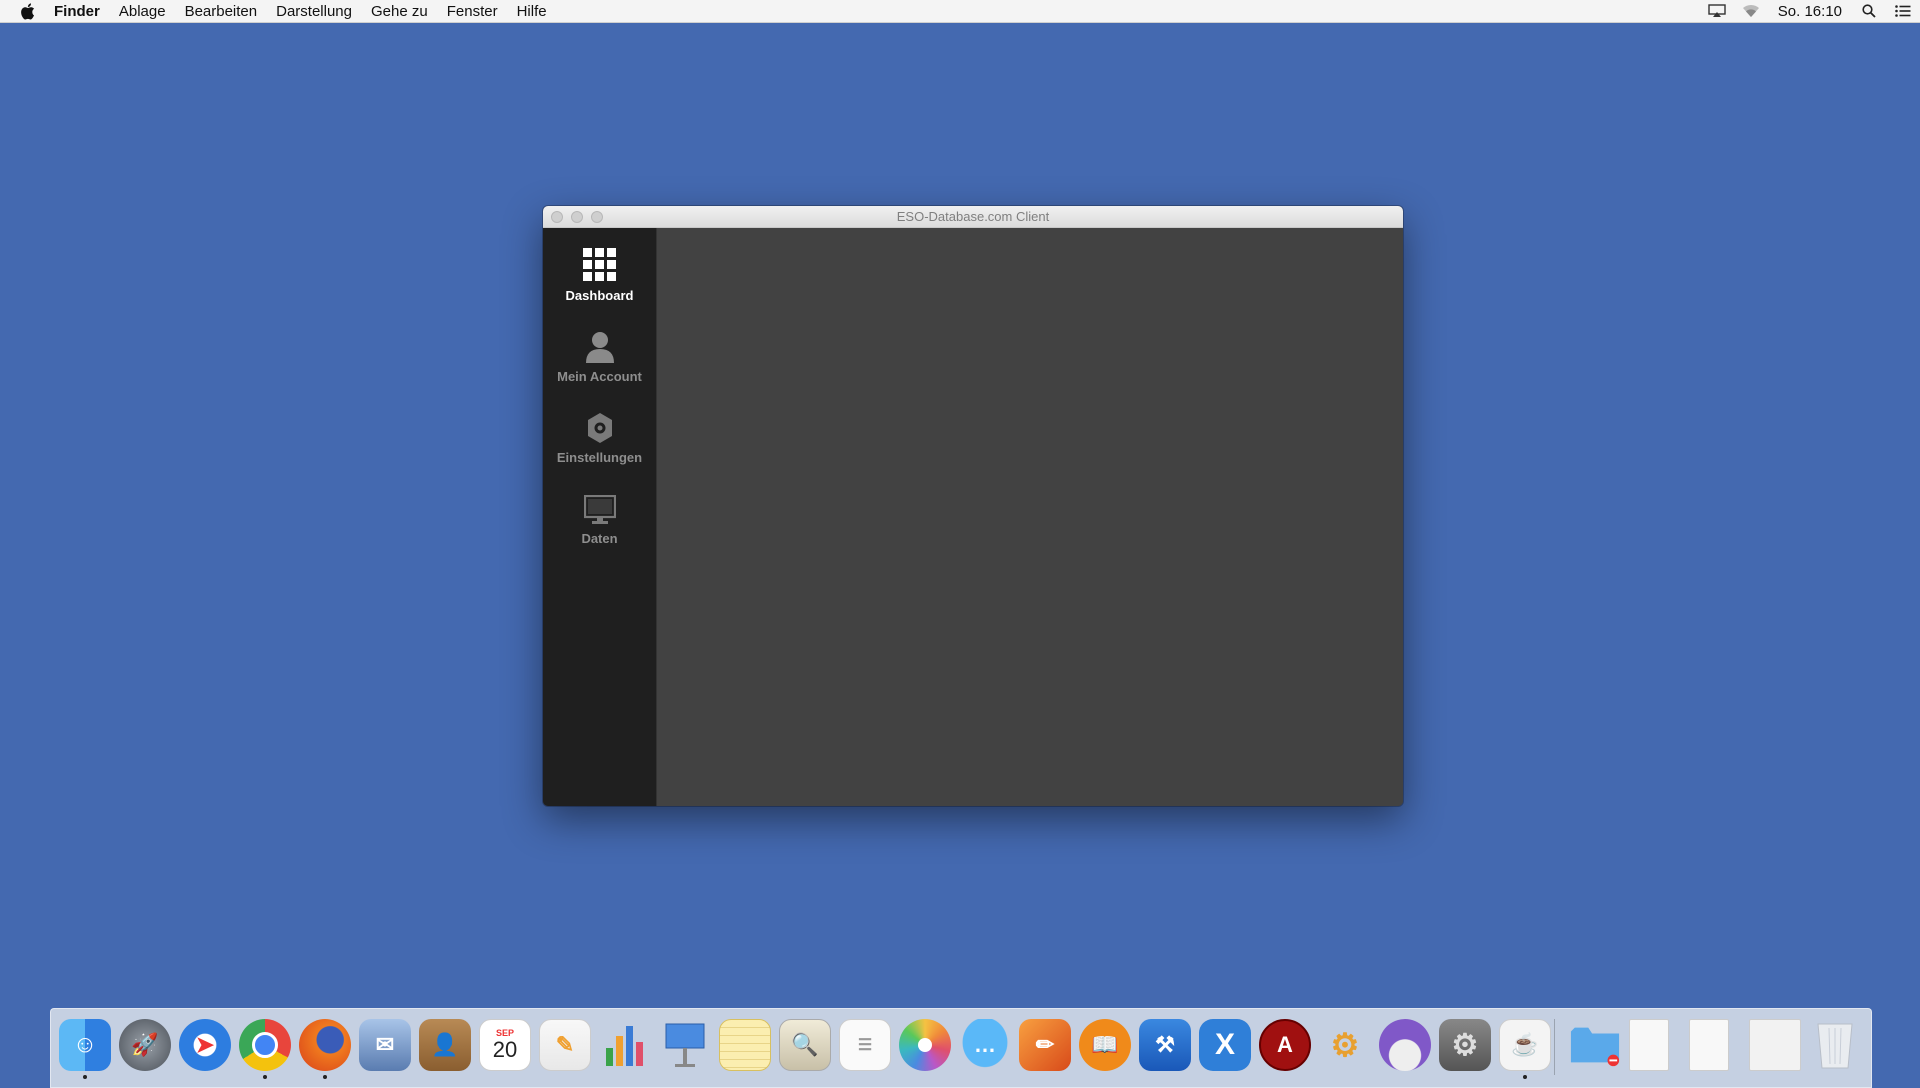  Describe the element at coordinates (600, 426) in the screenshot. I see `gear-icon` at that location.